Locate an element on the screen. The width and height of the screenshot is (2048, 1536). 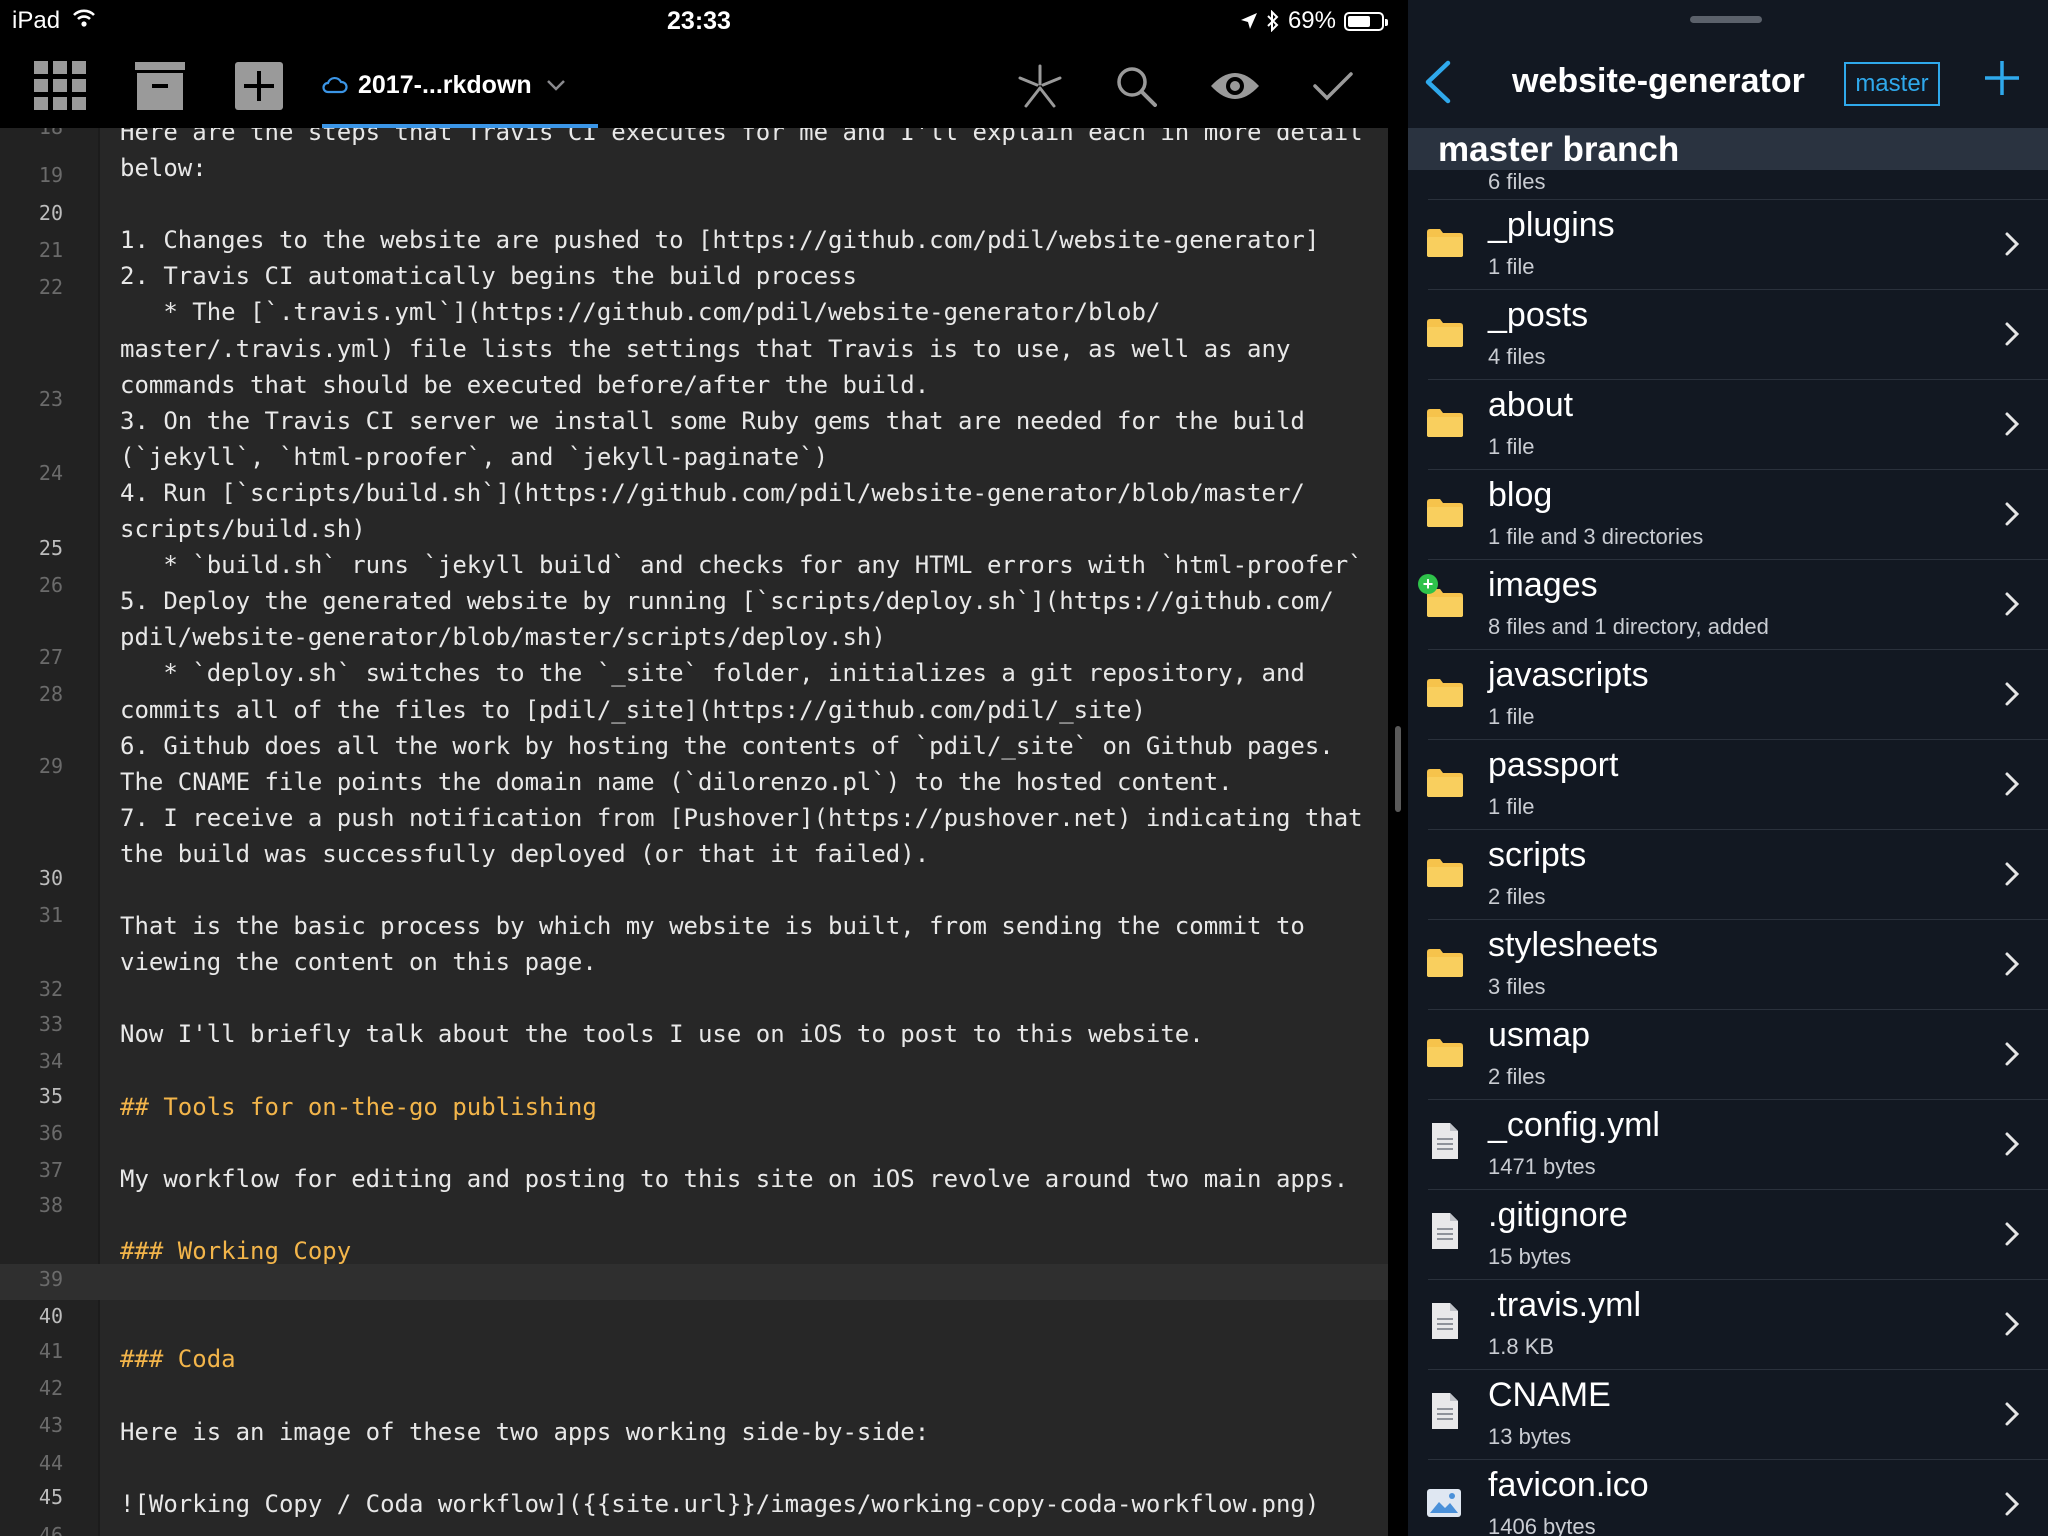
section-header: master branch is located at coordinates (1728, 149).